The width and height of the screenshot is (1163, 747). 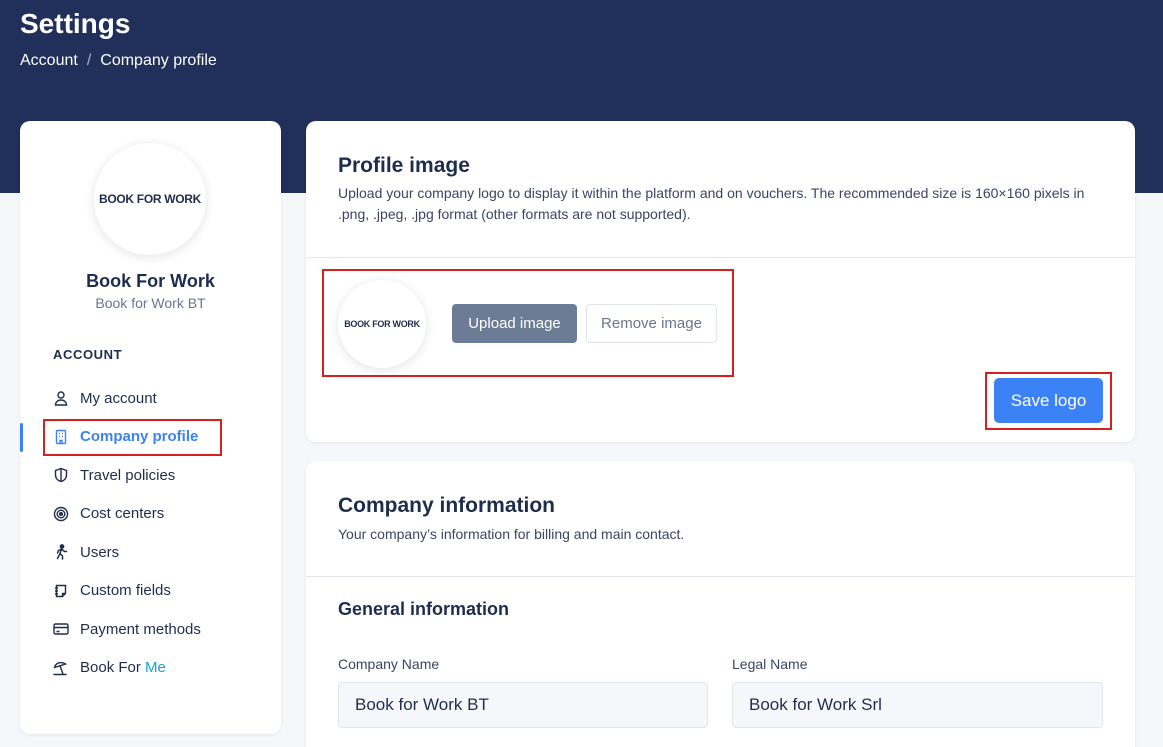 What do you see at coordinates (447, 505) in the screenshot?
I see `company-information-title: Company information` at bounding box center [447, 505].